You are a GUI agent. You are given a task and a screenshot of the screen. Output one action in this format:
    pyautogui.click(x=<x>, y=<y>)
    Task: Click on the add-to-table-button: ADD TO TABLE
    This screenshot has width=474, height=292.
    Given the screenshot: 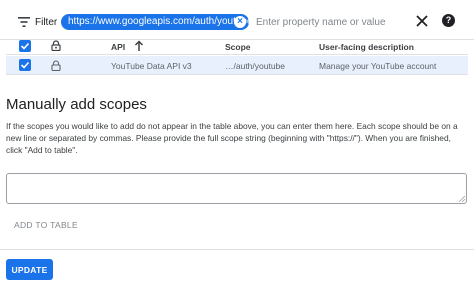 What is the action you would take?
    pyautogui.click(x=42, y=225)
    